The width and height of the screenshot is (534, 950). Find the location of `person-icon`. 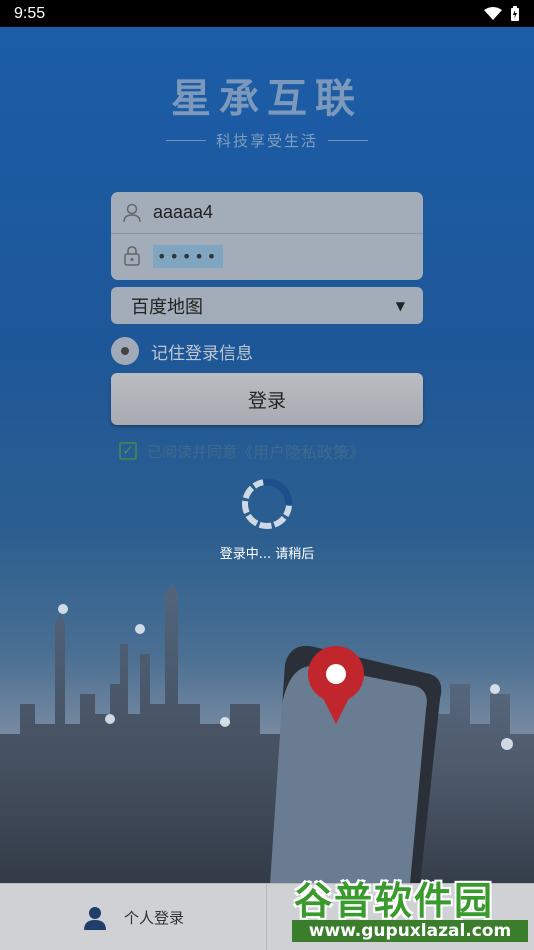

person-icon is located at coordinates (94, 918).